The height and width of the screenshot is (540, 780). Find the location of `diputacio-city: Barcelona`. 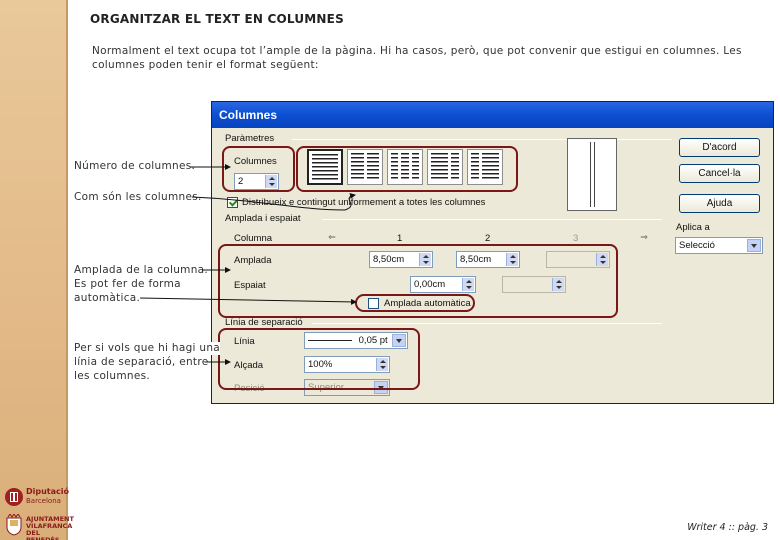

diputacio-city: Barcelona is located at coordinates (43, 501).